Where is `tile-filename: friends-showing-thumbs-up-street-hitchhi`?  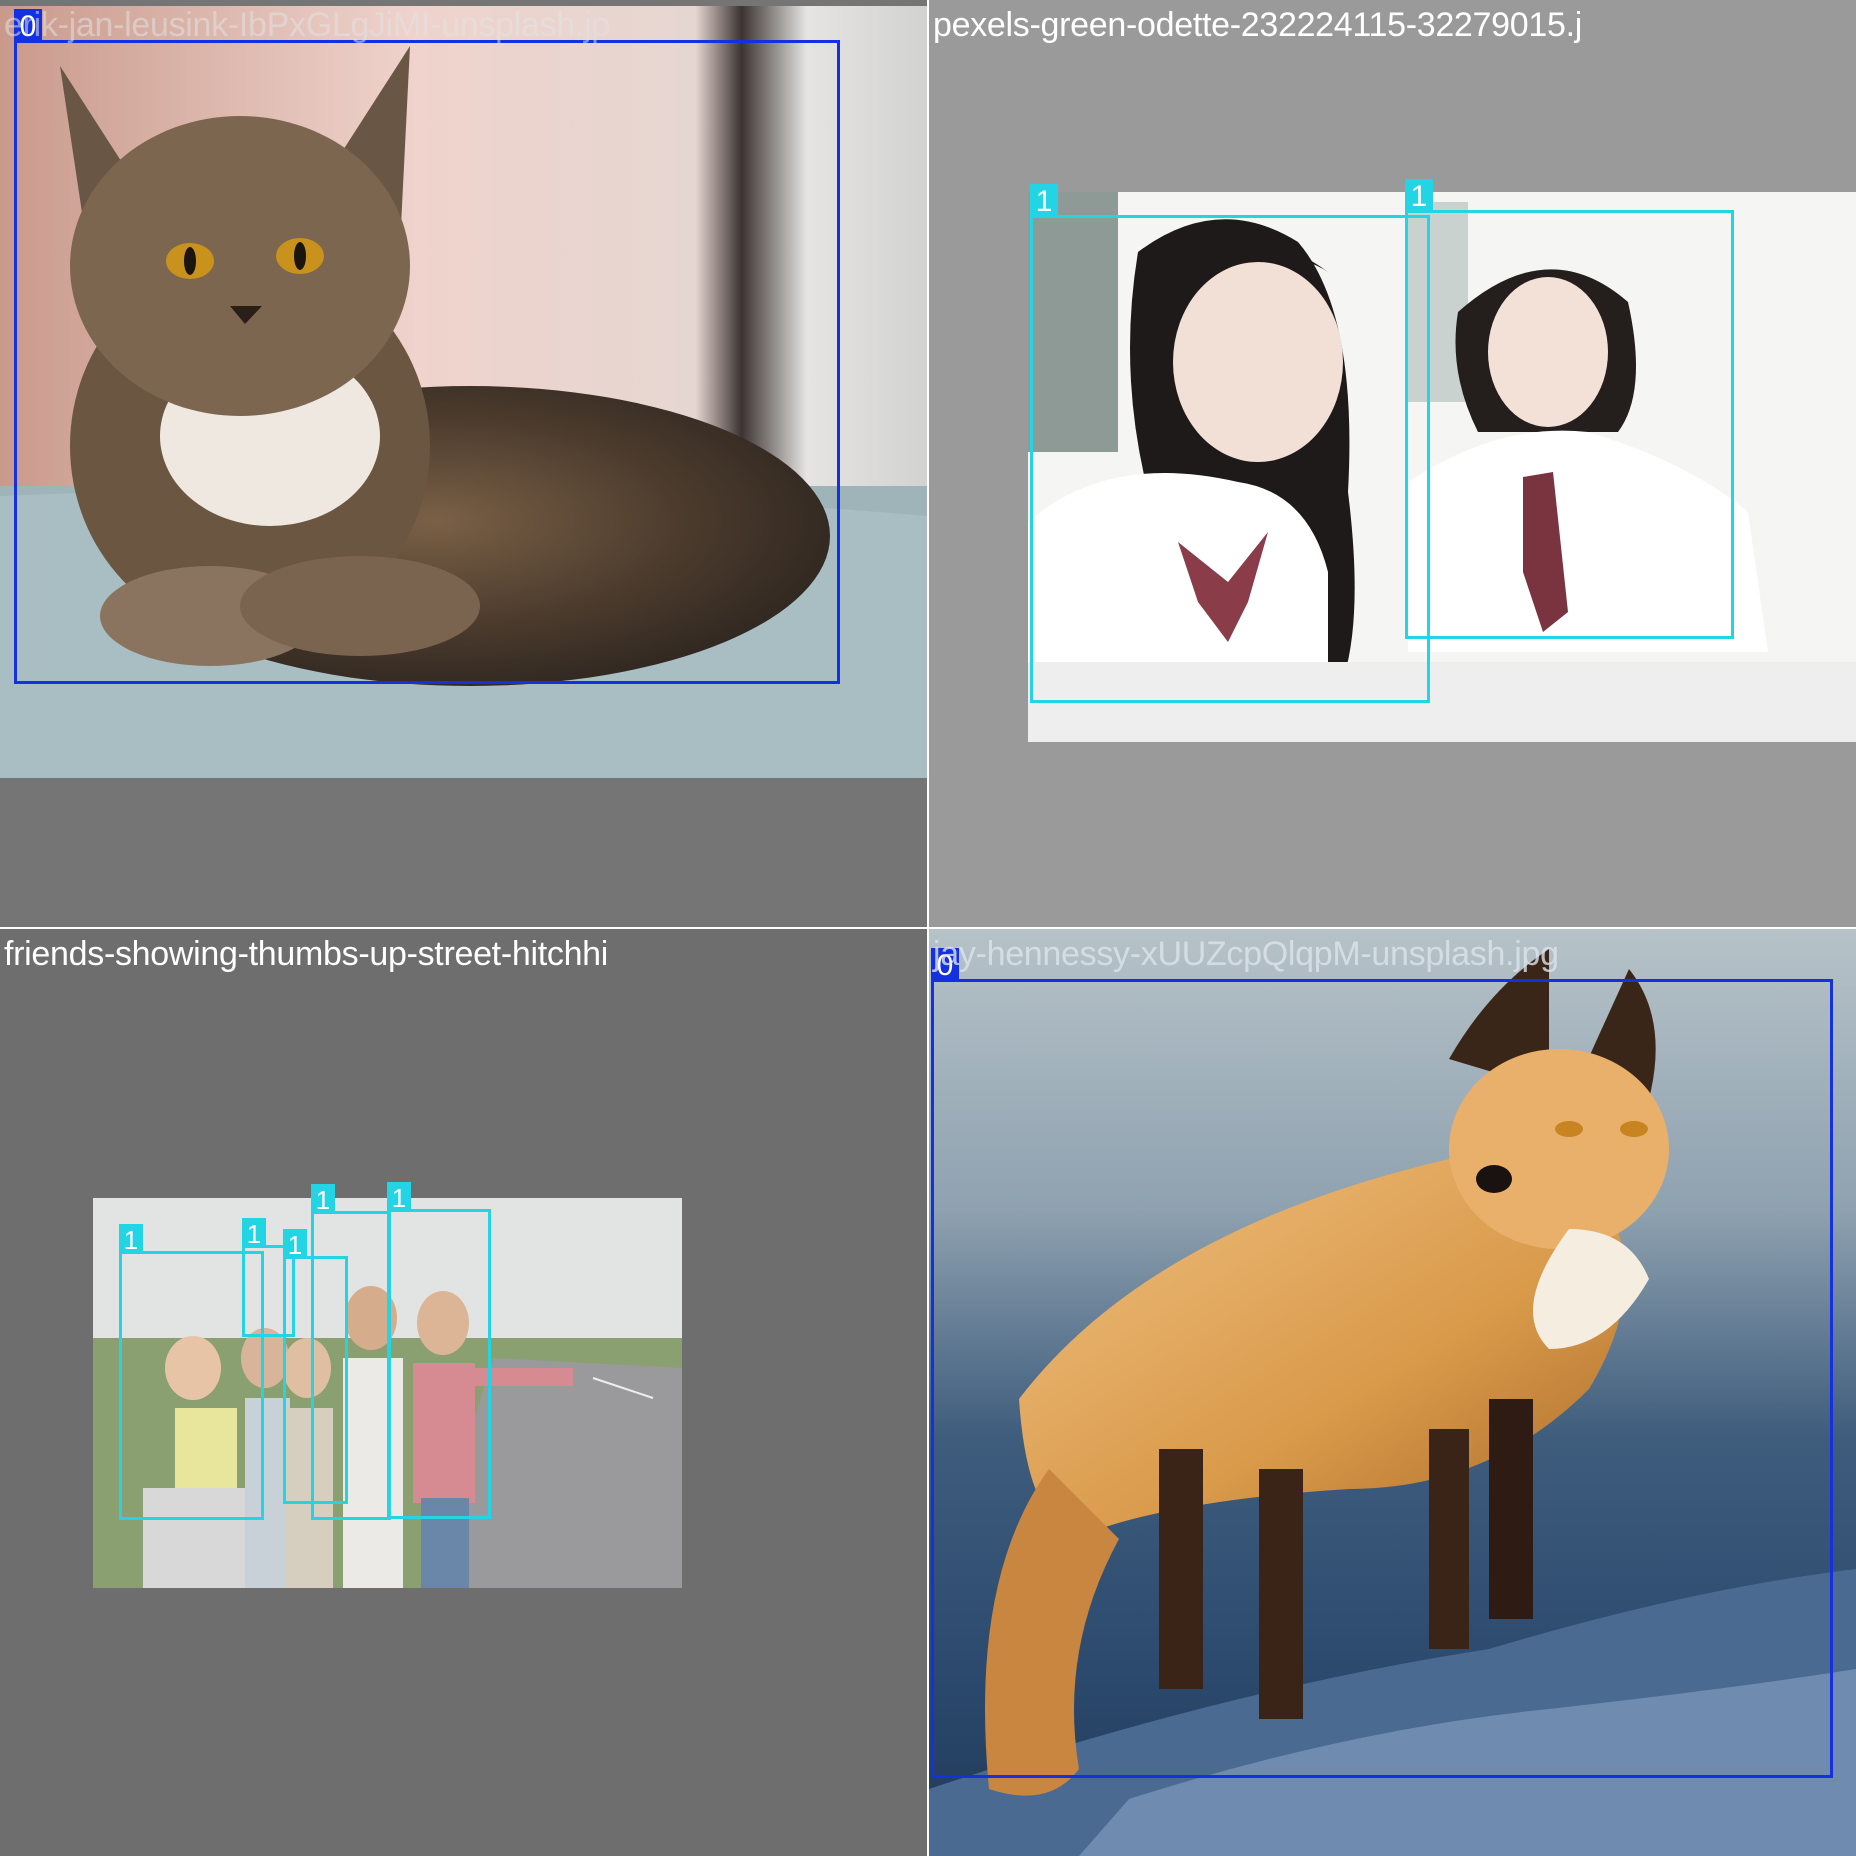 tile-filename: friends-showing-thumbs-up-street-hitchhi is located at coordinates (306, 954).